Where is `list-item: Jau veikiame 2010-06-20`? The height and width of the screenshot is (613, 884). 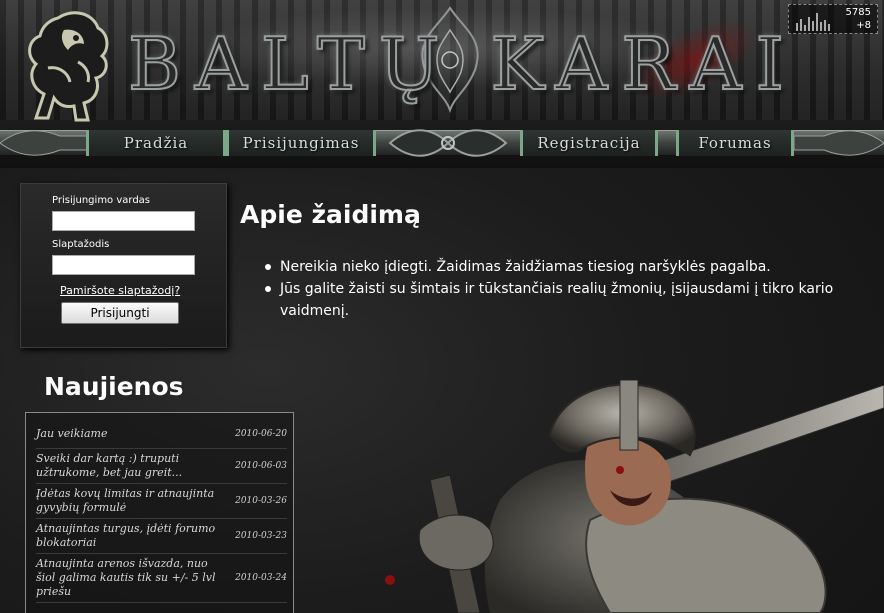 list-item: Jau veikiame 2010-06-20 is located at coordinates (161, 434).